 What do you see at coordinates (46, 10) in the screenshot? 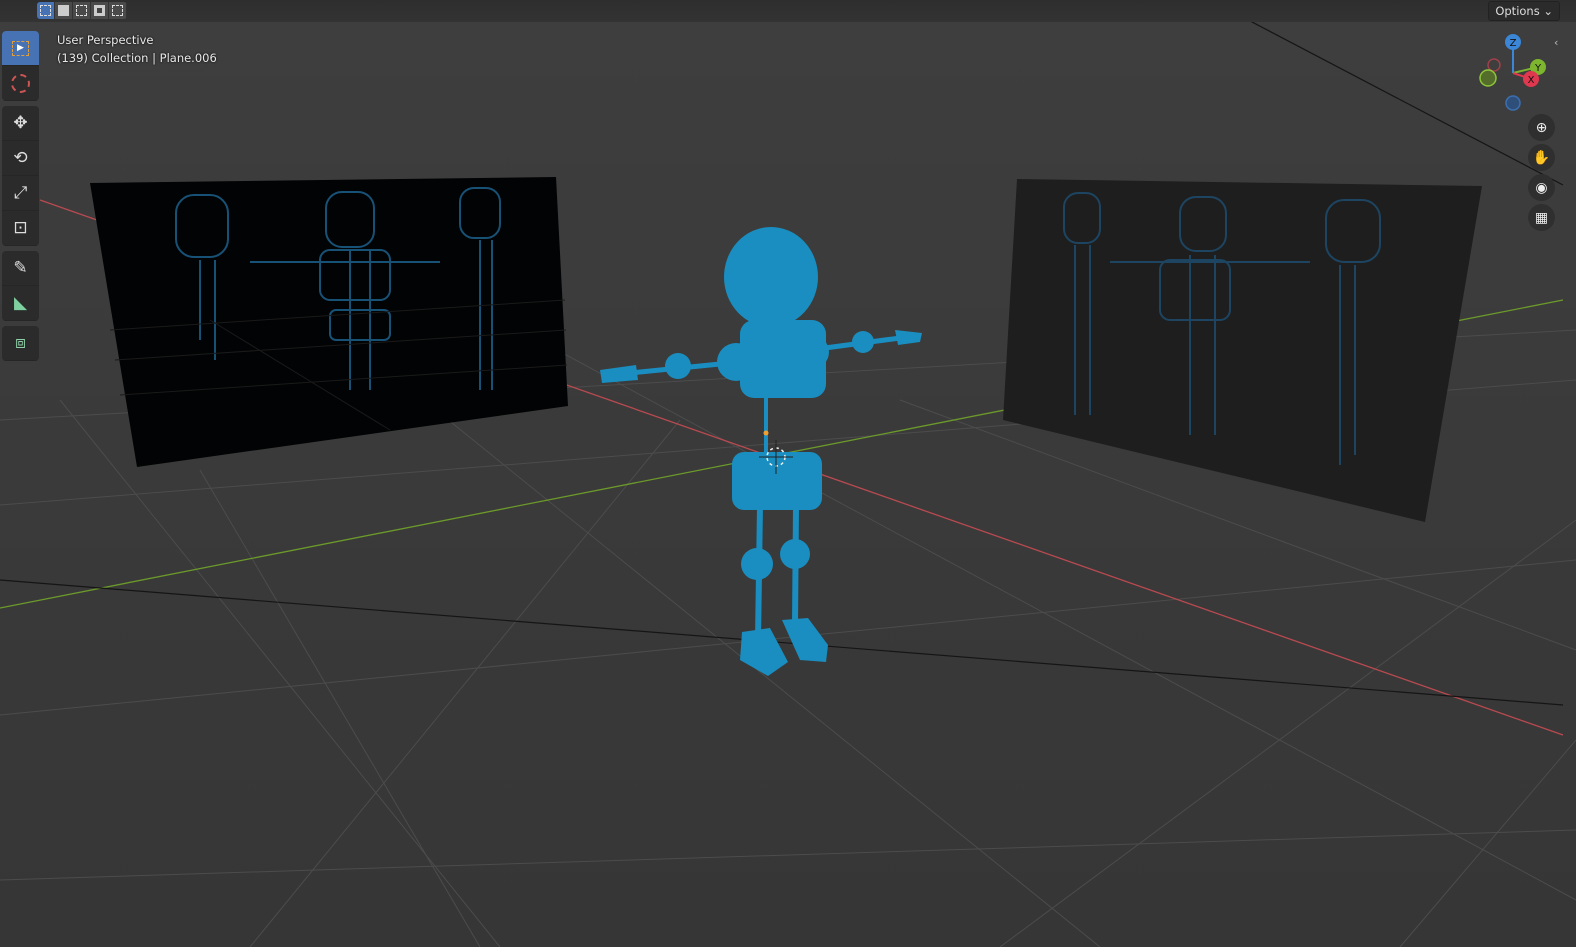
I see `select-mode-new` at bounding box center [46, 10].